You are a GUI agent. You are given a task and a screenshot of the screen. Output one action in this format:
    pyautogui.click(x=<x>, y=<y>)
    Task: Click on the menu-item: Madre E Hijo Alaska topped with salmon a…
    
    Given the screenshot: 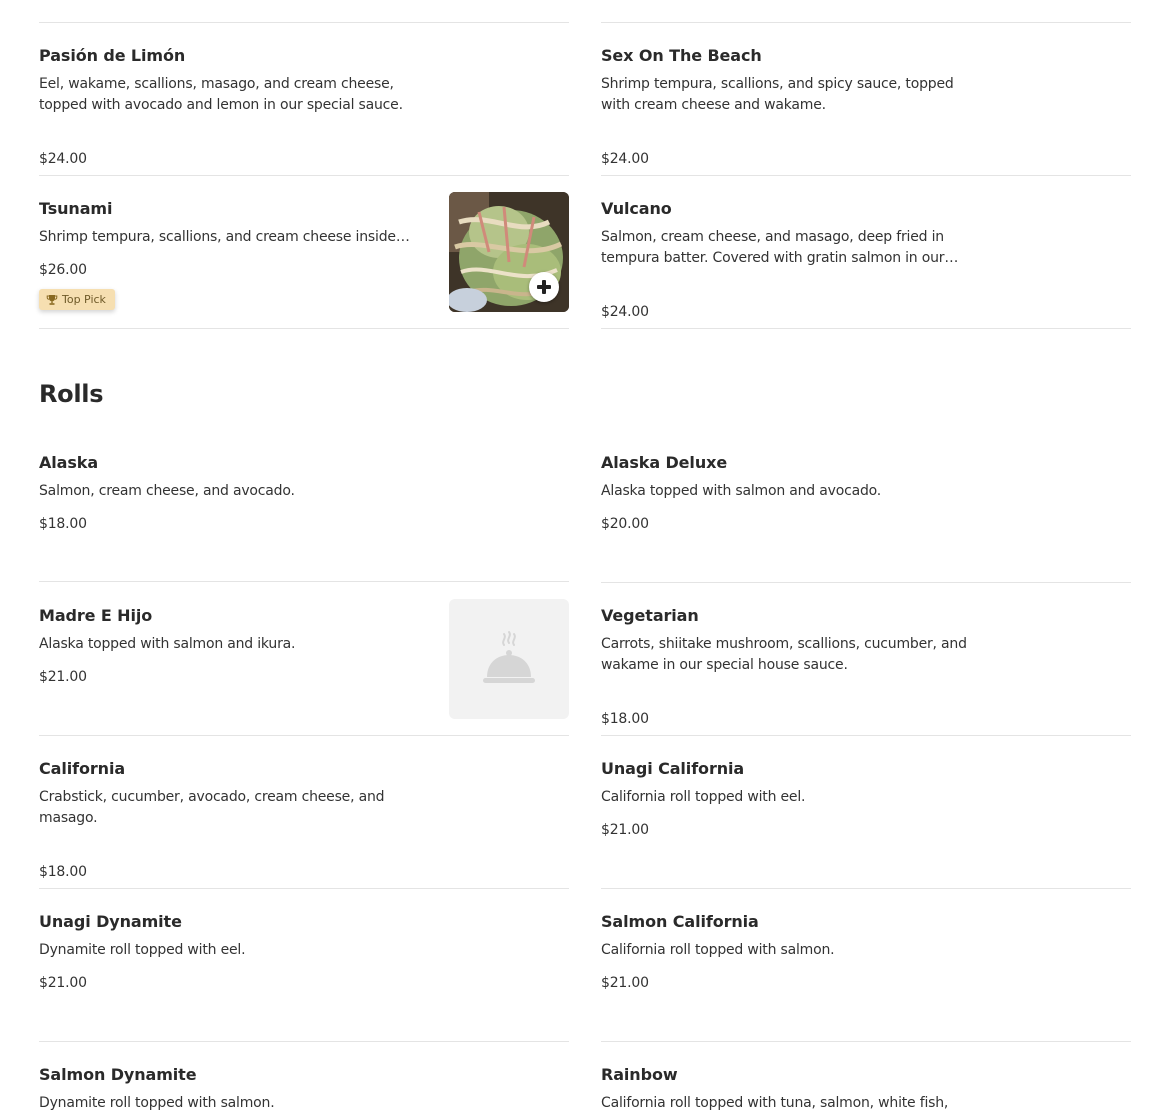 What is the action you would take?
    pyautogui.click(x=304, y=658)
    